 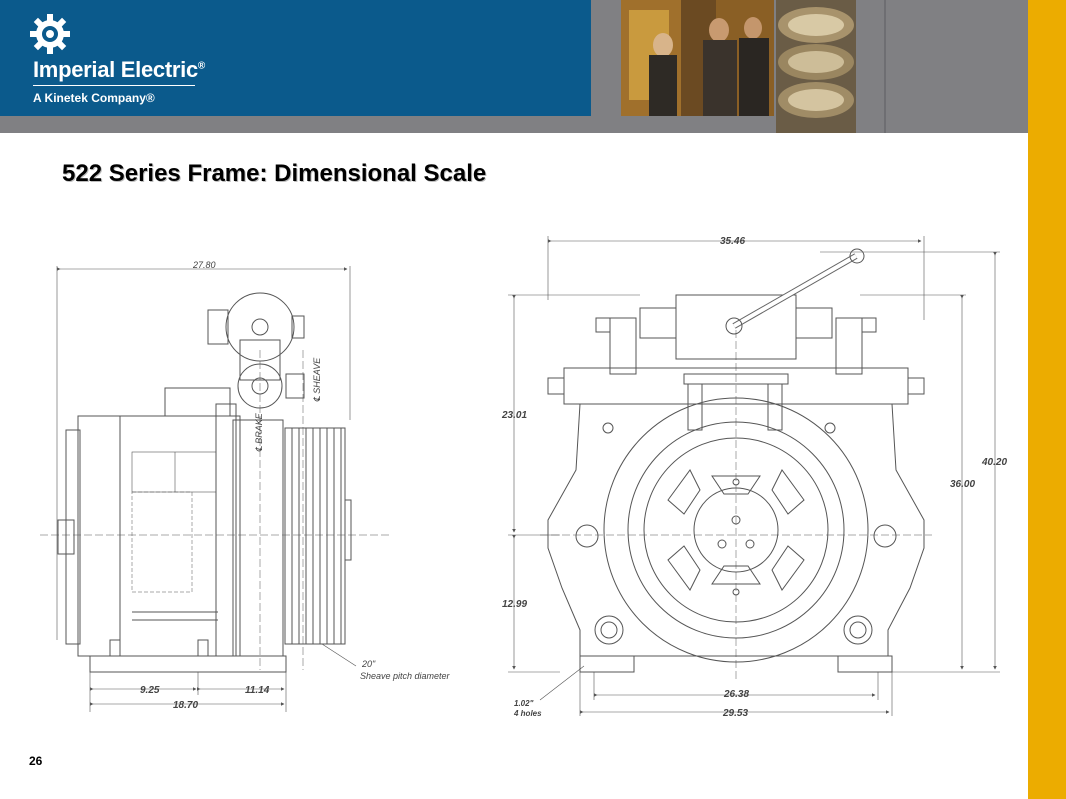 I want to click on front-hole-size: 1.02", so click(x=524, y=703).